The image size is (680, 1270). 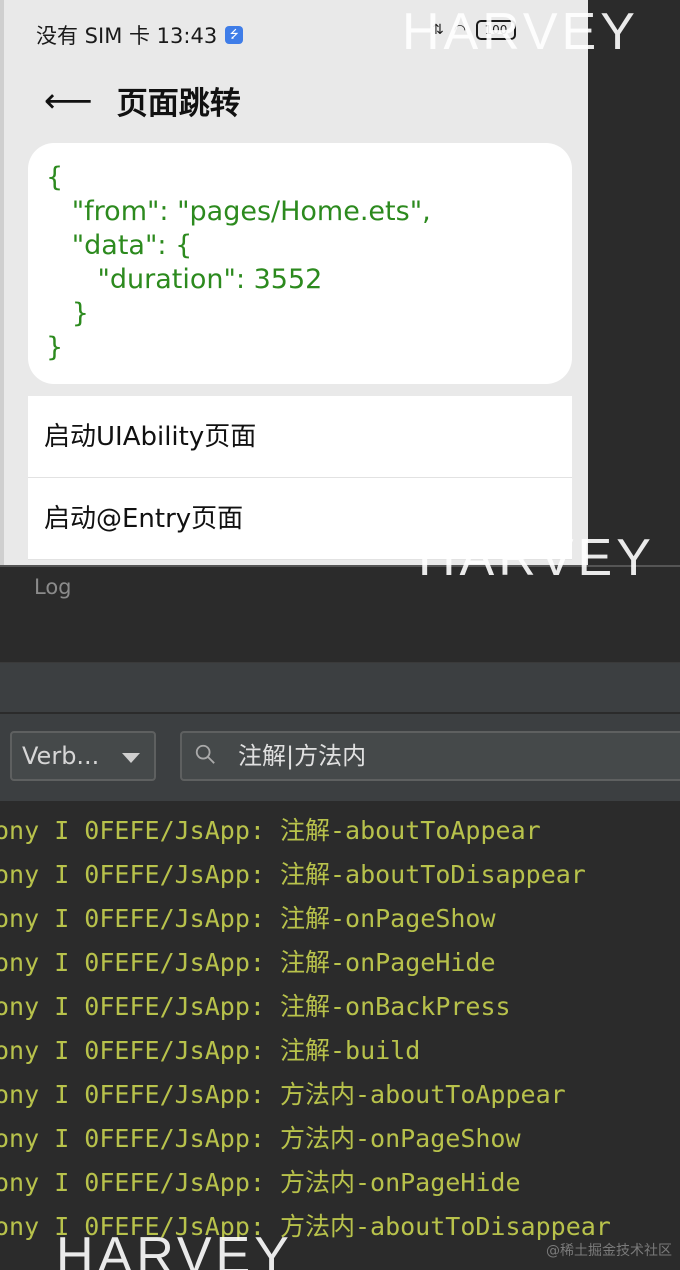 I want to click on log-line: ony I 0FEFE/JsApp: 方法内-aboutToAppear, so click(x=283, y=1094).